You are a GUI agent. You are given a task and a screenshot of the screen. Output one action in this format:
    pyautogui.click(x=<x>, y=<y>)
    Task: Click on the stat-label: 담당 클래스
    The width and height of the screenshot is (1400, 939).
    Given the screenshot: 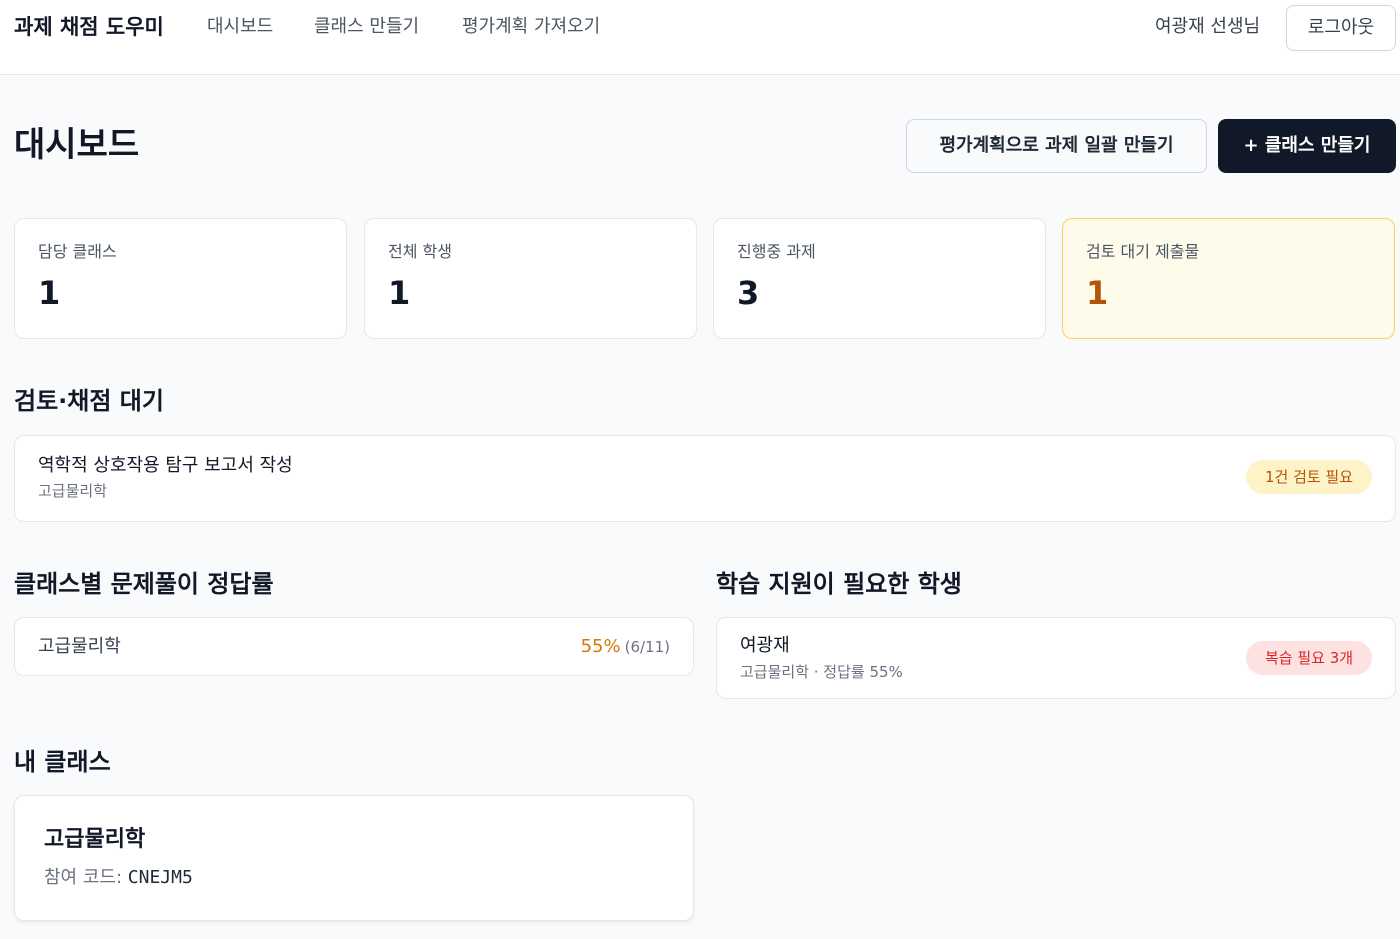 What is the action you would take?
    pyautogui.click(x=77, y=251)
    